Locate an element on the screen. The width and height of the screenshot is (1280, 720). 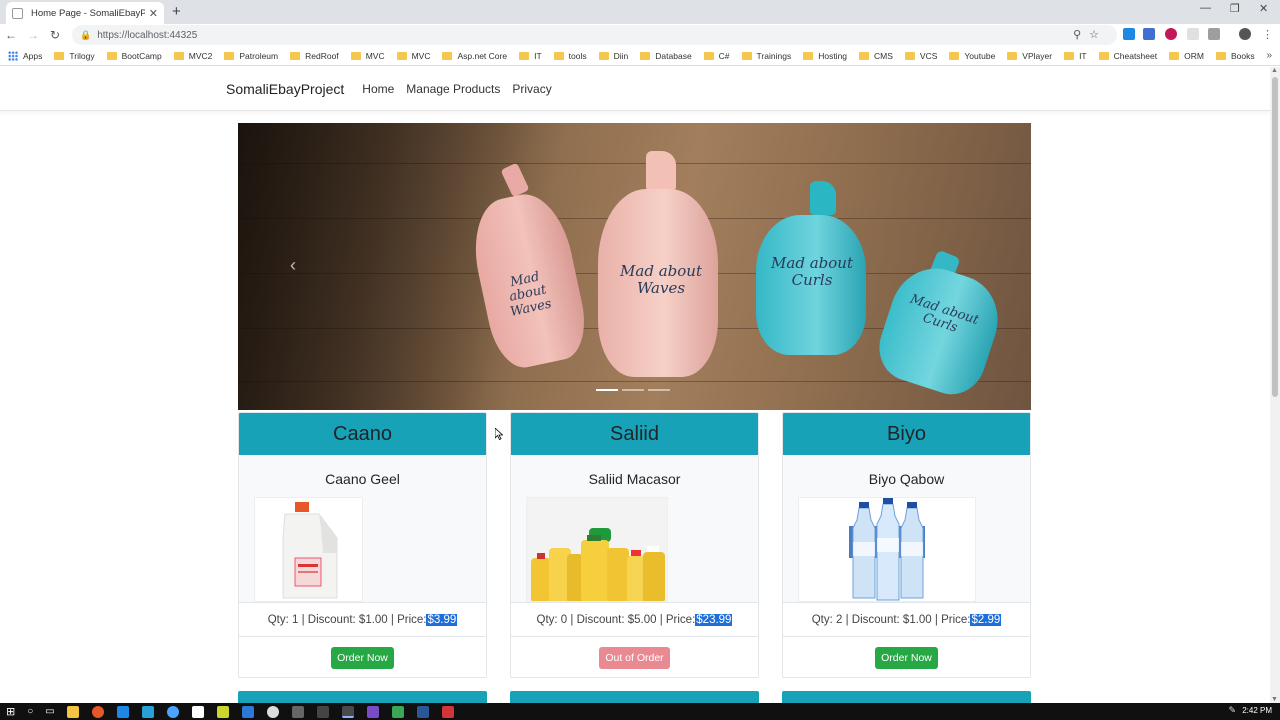
nav-privacy: Privacy is located at coordinates (531, 89).